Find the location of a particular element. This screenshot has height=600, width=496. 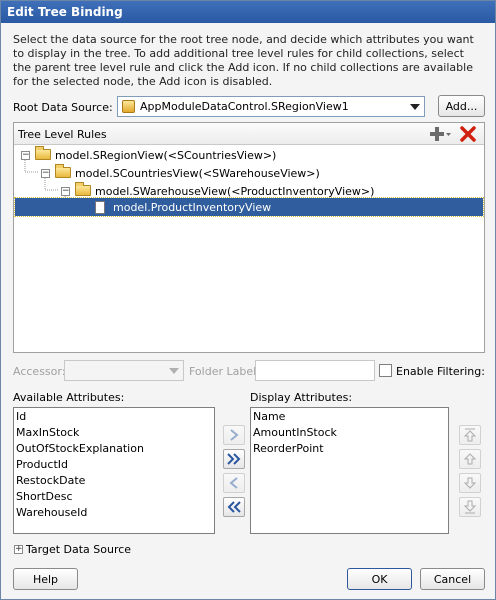

tree-node-scountriesview: − model.SCountriesView(<SWarehouseView>) is located at coordinates (257, 173).